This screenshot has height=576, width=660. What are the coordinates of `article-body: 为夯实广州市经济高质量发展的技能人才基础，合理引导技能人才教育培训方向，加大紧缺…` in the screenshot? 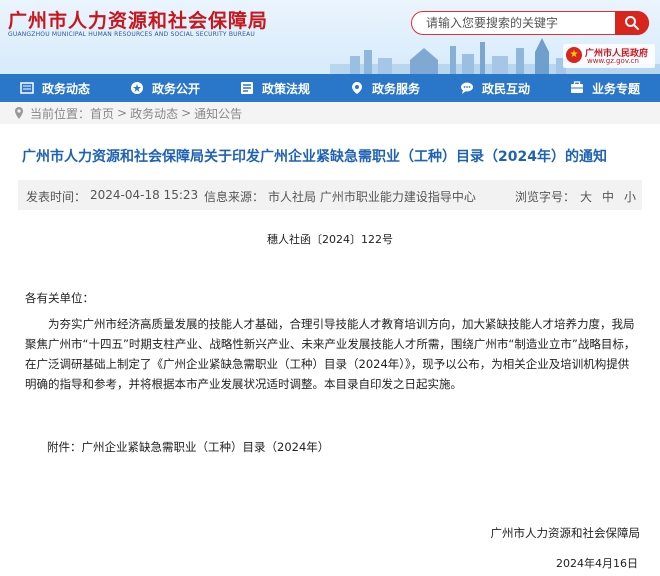 It's located at (330, 354).